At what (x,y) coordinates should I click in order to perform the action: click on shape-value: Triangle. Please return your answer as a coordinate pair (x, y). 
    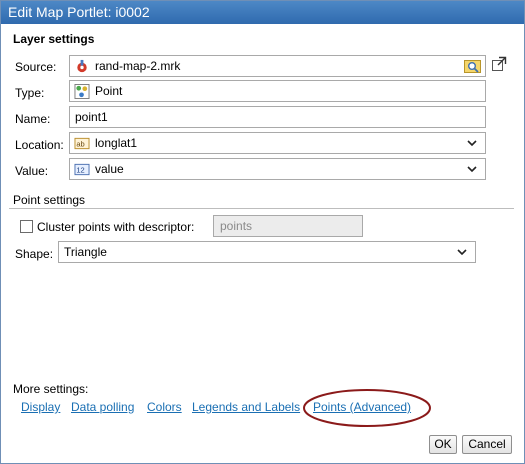
    Looking at the image, I should click on (85, 252).